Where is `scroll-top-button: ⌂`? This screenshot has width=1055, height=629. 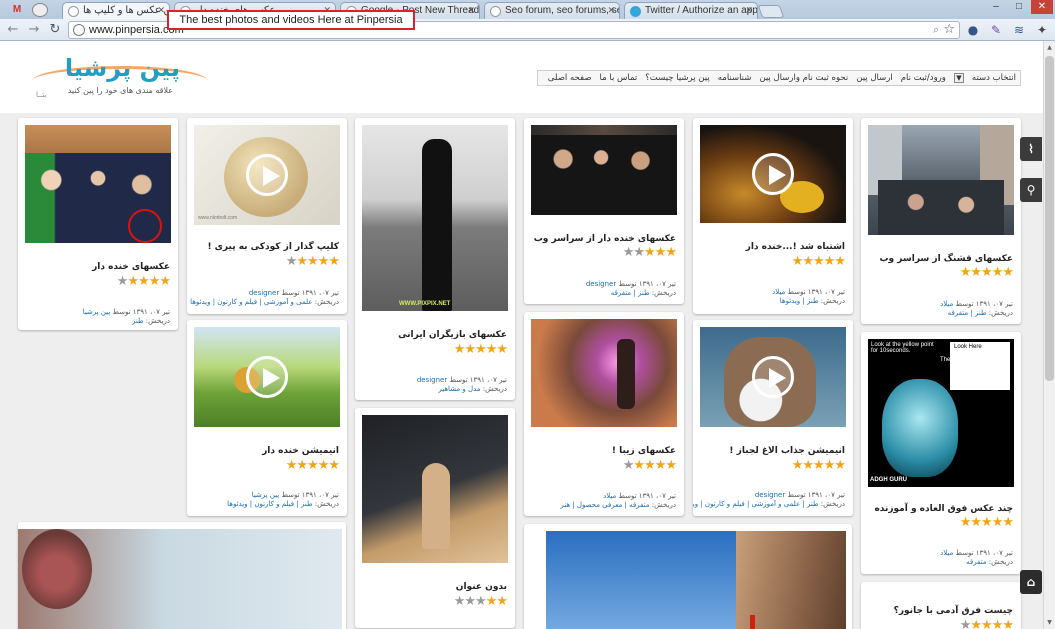 scroll-top-button: ⌂ is located at coordinates (1031, 582).